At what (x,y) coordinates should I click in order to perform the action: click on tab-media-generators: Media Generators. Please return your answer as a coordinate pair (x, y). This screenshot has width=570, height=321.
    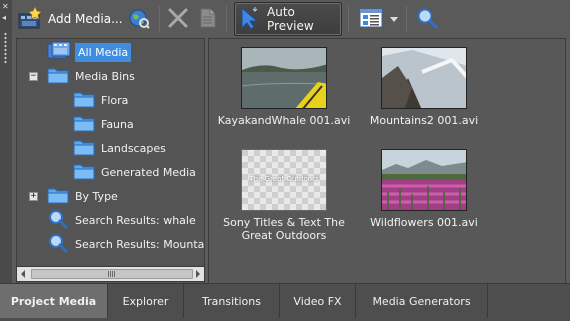
    Looking at the image, I should click on (422, 301).